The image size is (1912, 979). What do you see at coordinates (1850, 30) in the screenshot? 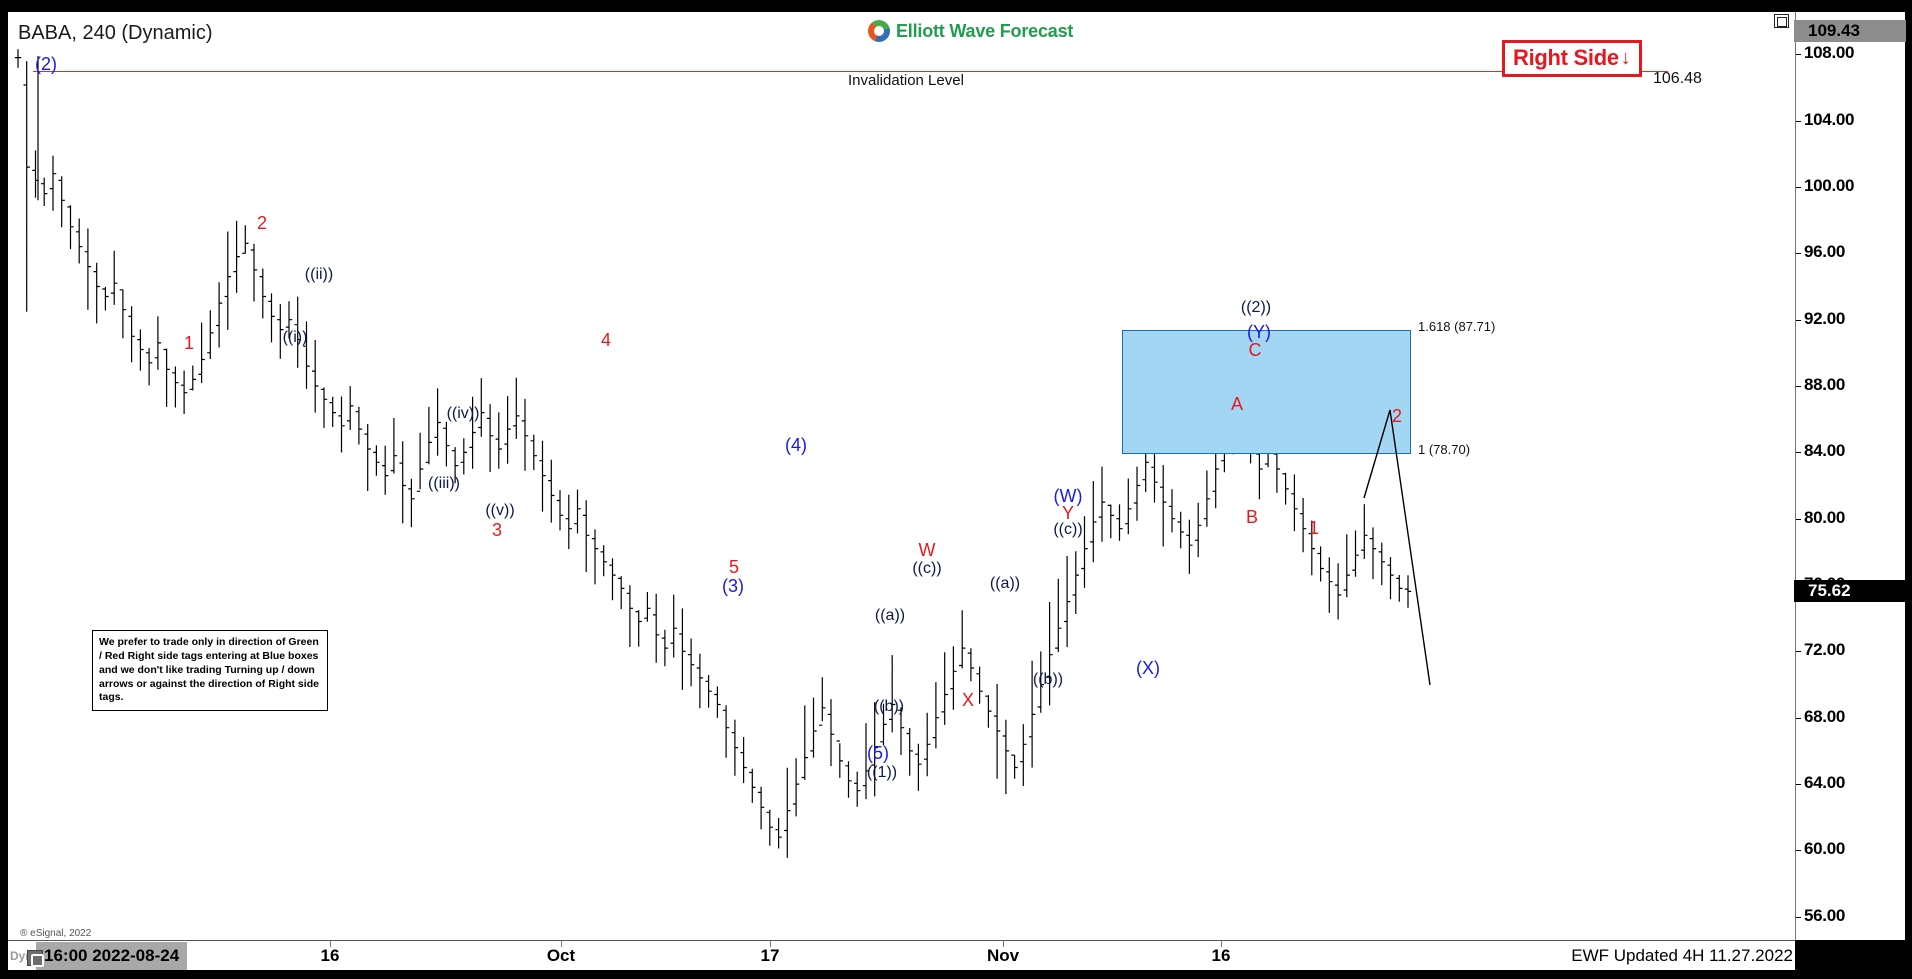
I see `session-high-flag: 109.43` at bounding box center [1850, 30].